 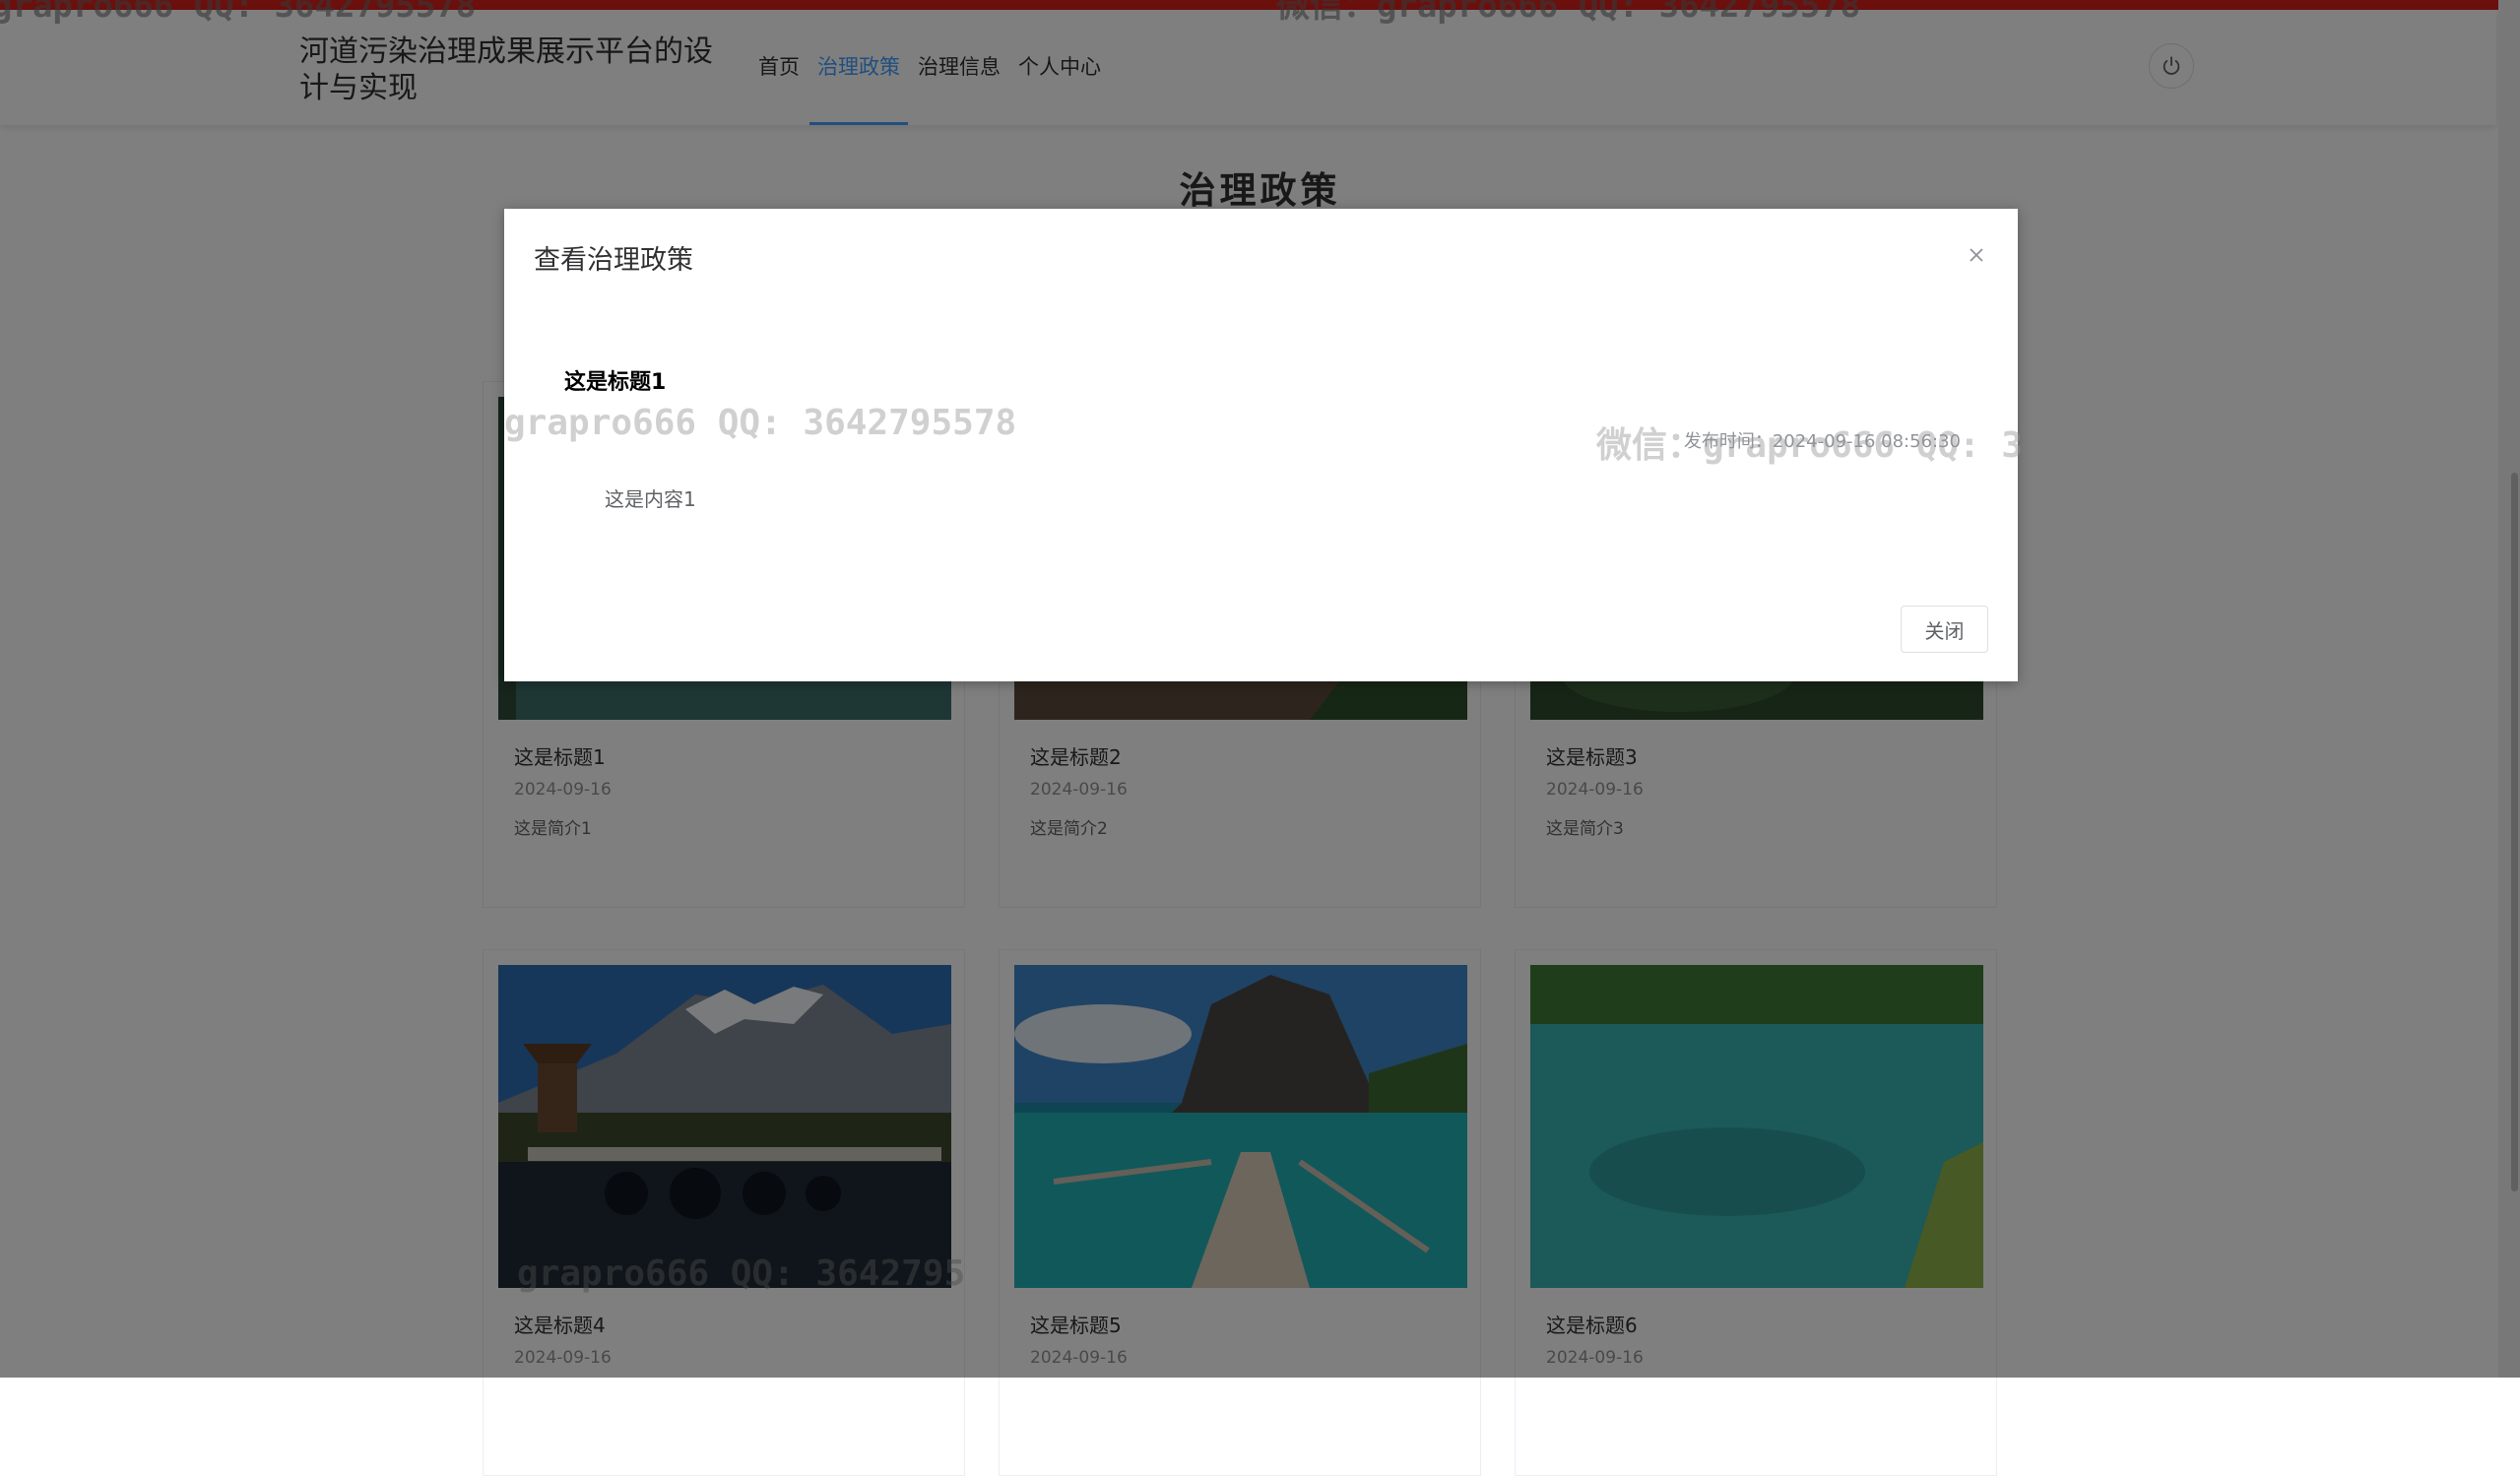 I want to click on watermark-mid-left: grapro666 QQ: 3642795578, so click(x=760, y=423).